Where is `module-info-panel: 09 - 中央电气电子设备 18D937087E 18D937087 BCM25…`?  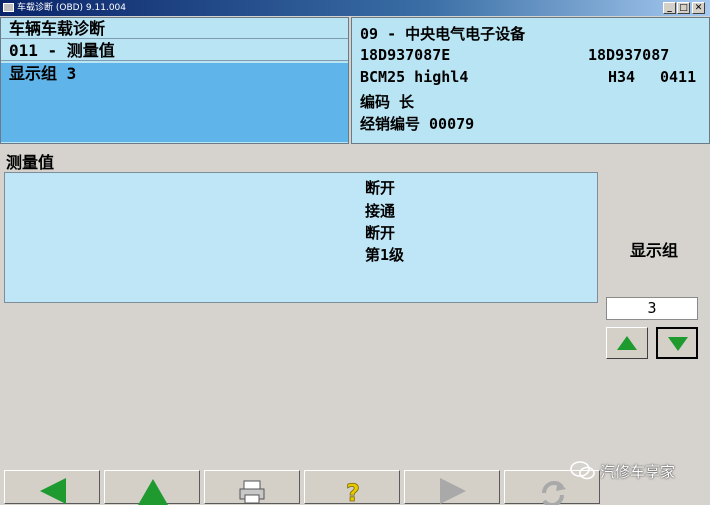 module-info-panel: 09 - 中央电气电子设备 18D937087E 18D937087 BCM25… is located at coordinates (530, 80).